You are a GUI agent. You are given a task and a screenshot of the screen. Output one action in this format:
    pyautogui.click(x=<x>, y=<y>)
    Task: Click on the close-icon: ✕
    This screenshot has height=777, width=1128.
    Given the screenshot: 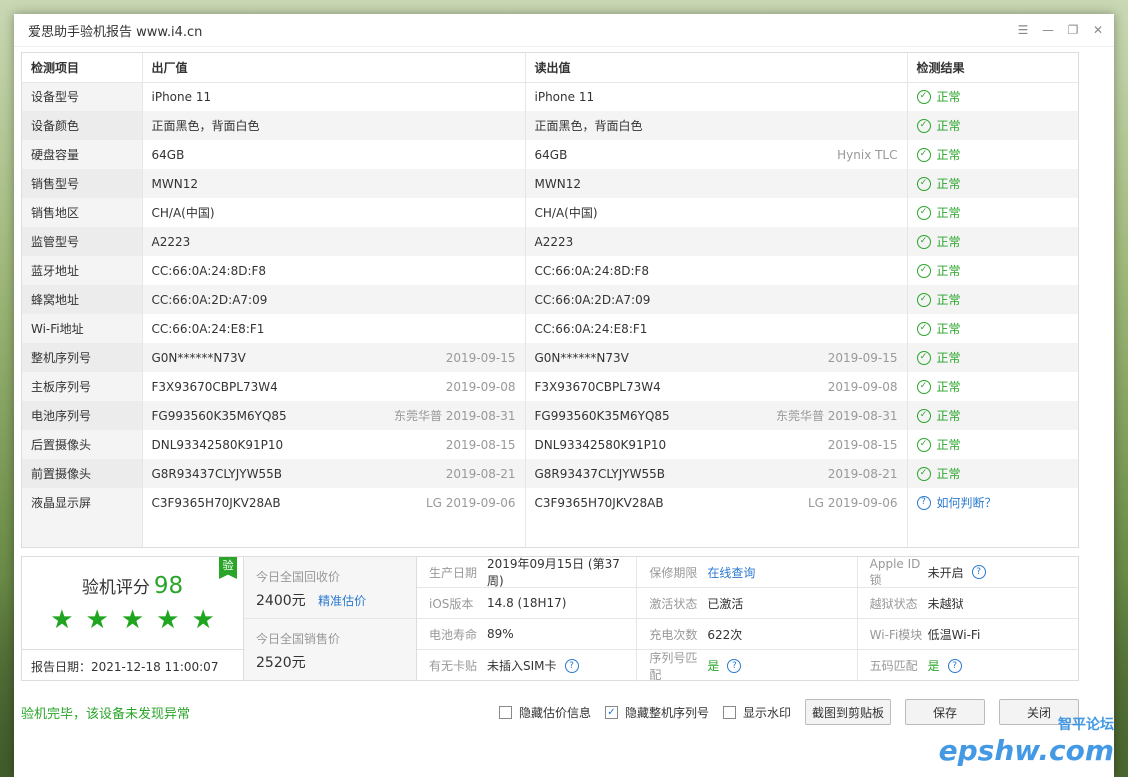 What is the action you would take?
    pyautogui.click(x=1098, y=30)
    